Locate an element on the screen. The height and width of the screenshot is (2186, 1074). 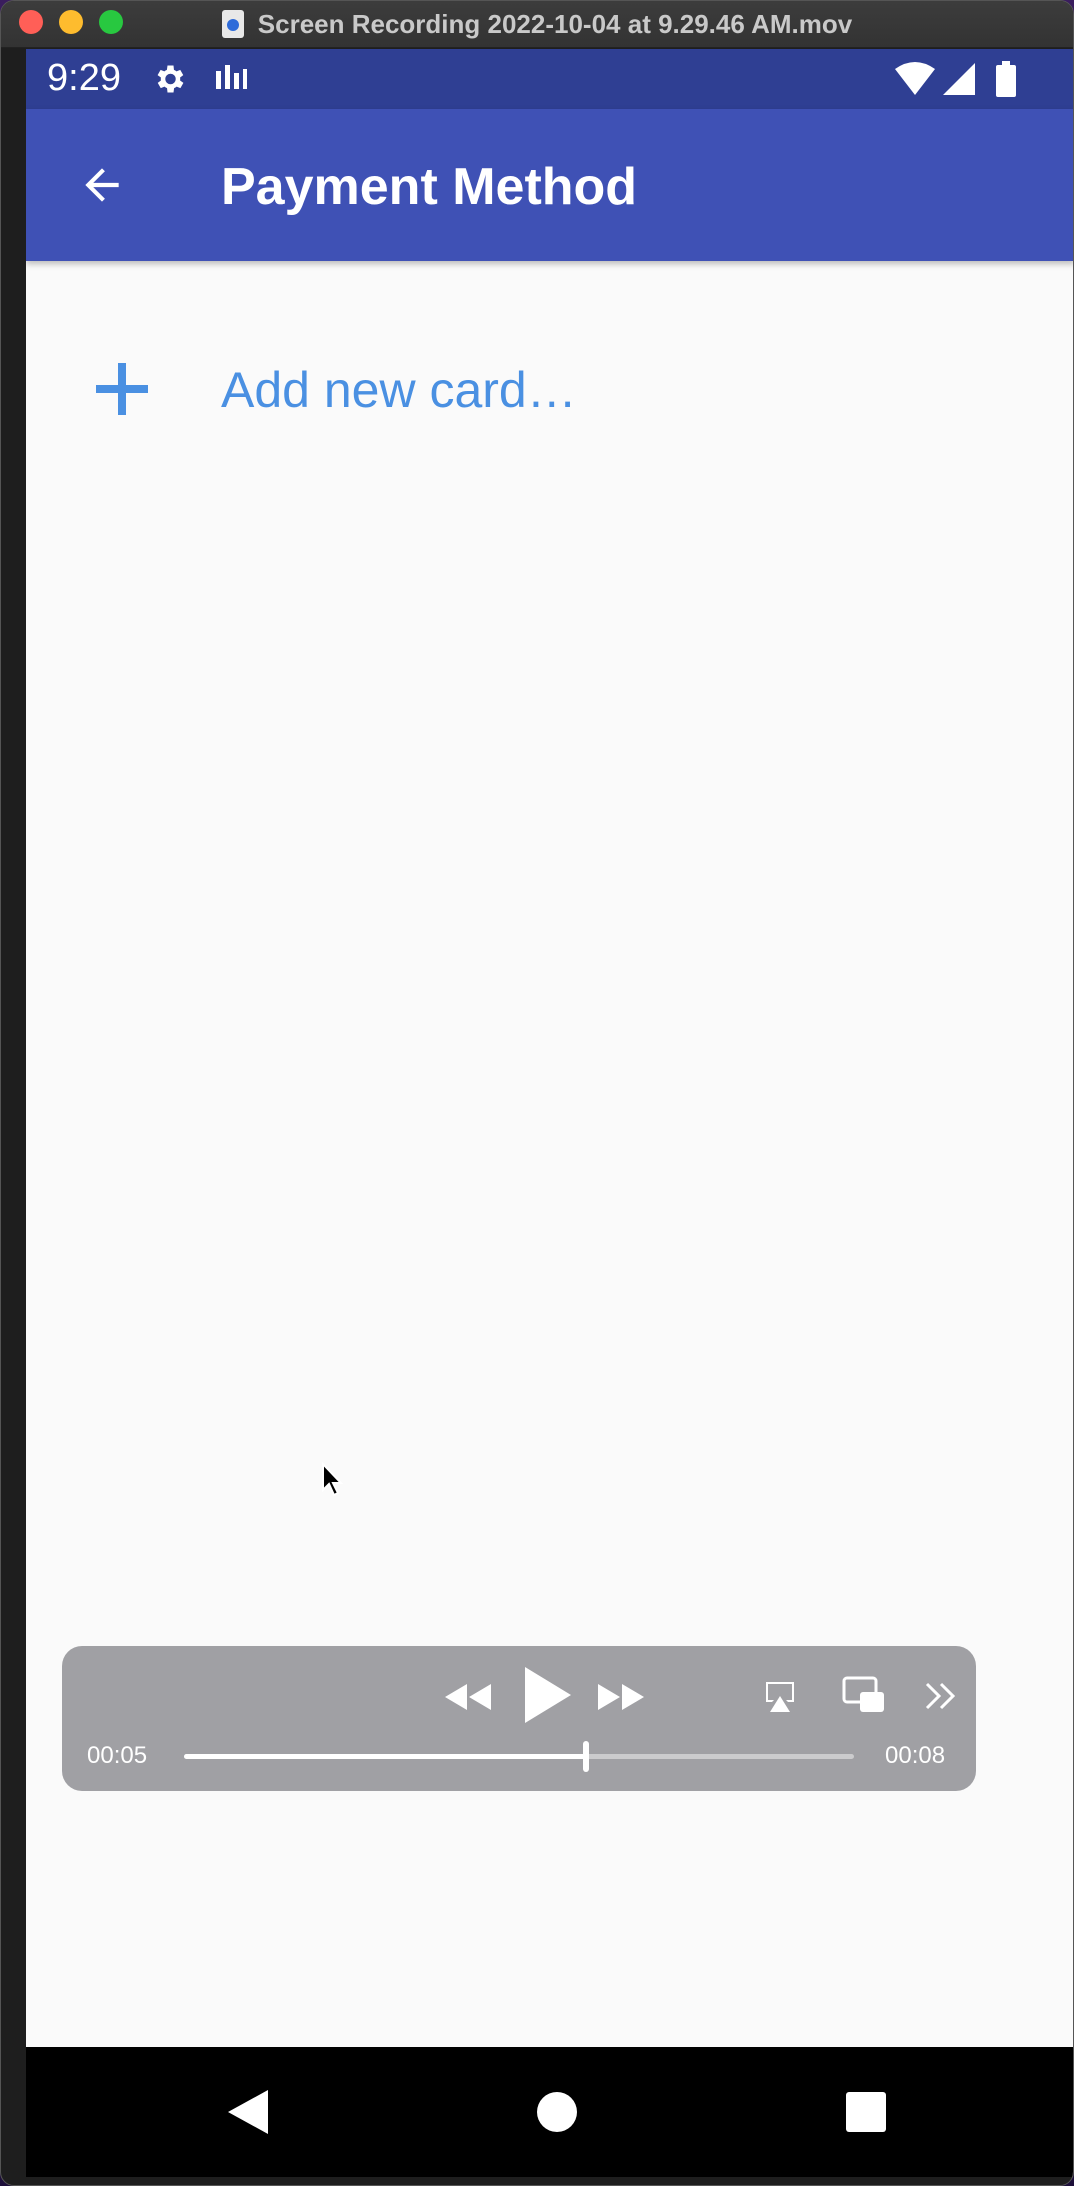
mouse-cursor-icon is located at coordinates (333, 1482).